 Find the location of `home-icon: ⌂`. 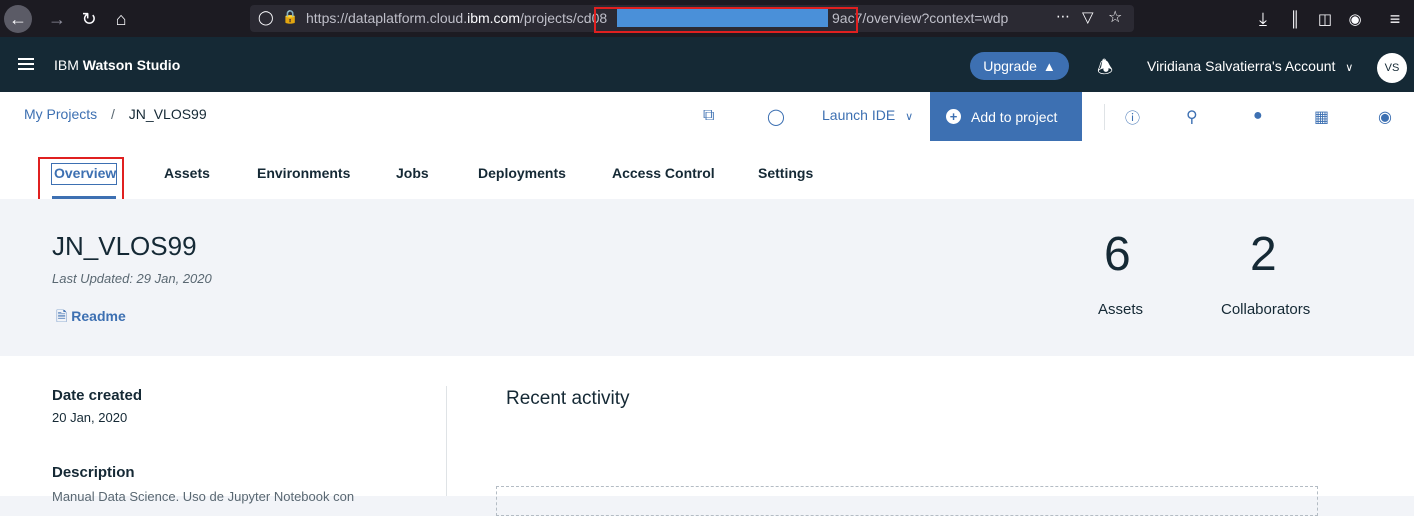

home-icon: ⌂ is located at coordinates (121, 19).